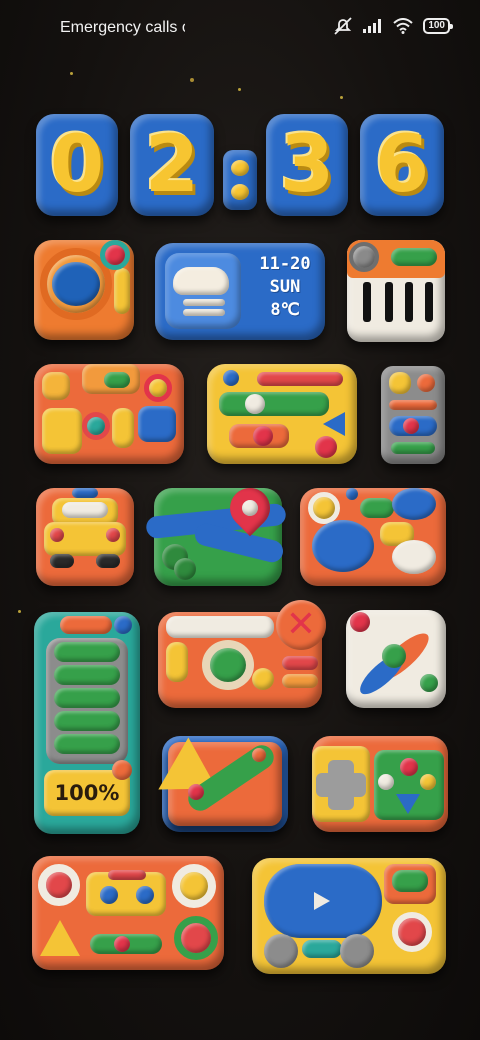 Image resolution: width=480 pixels, height=1040 pixels. Describe the element at coordinates (242, 654) in the screenshot. I see `browser-app: ✕` at that location.